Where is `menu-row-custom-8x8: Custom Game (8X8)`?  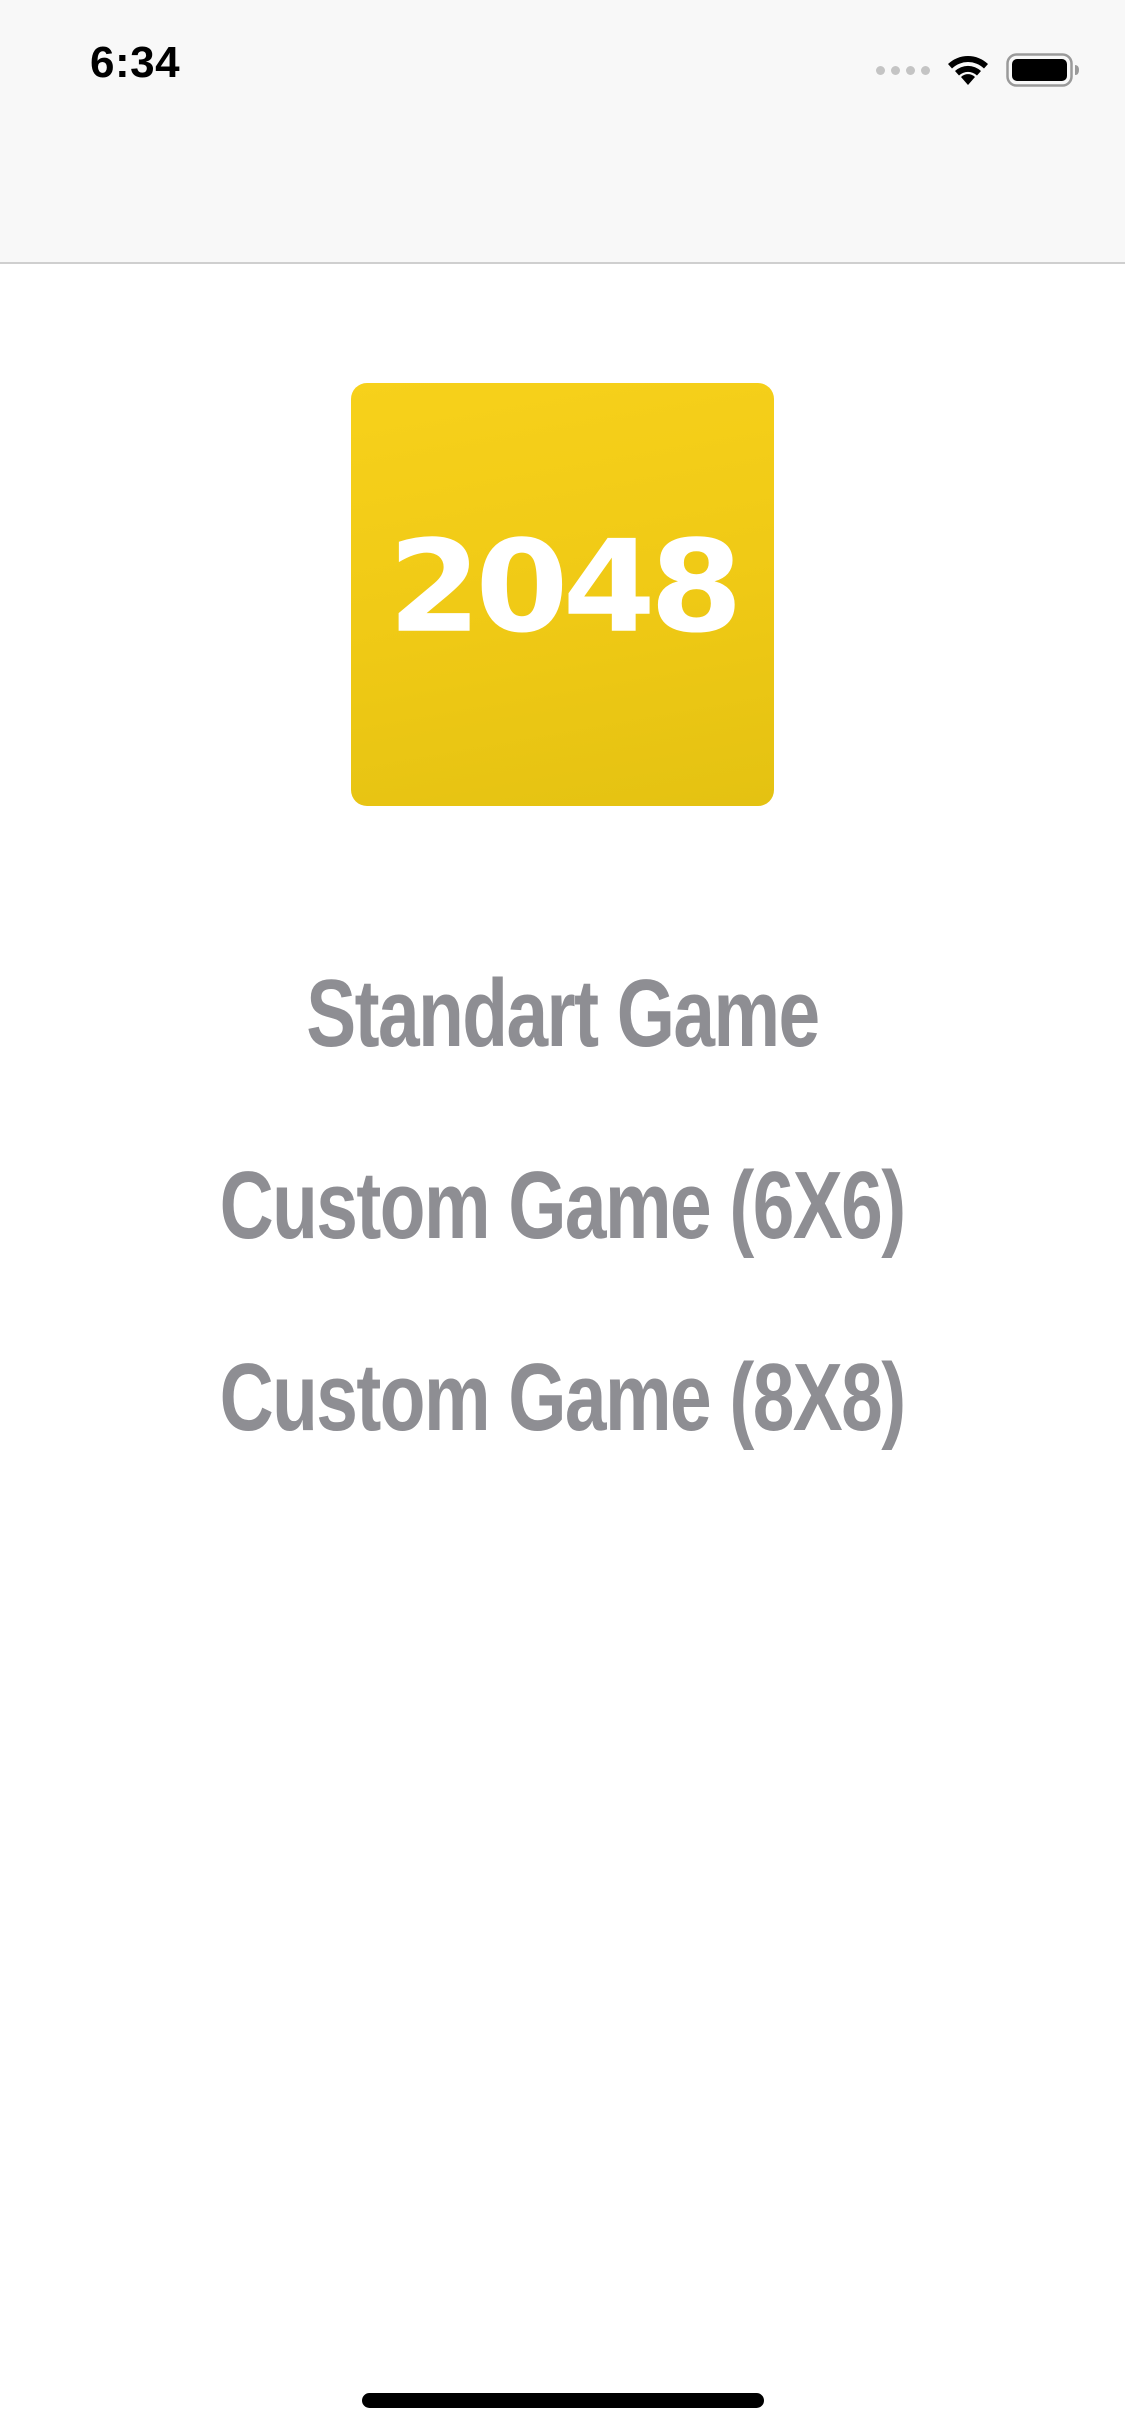 menu-row-custom-8x8: Custom Game (8X8) is located at coordinates (562, 1398).